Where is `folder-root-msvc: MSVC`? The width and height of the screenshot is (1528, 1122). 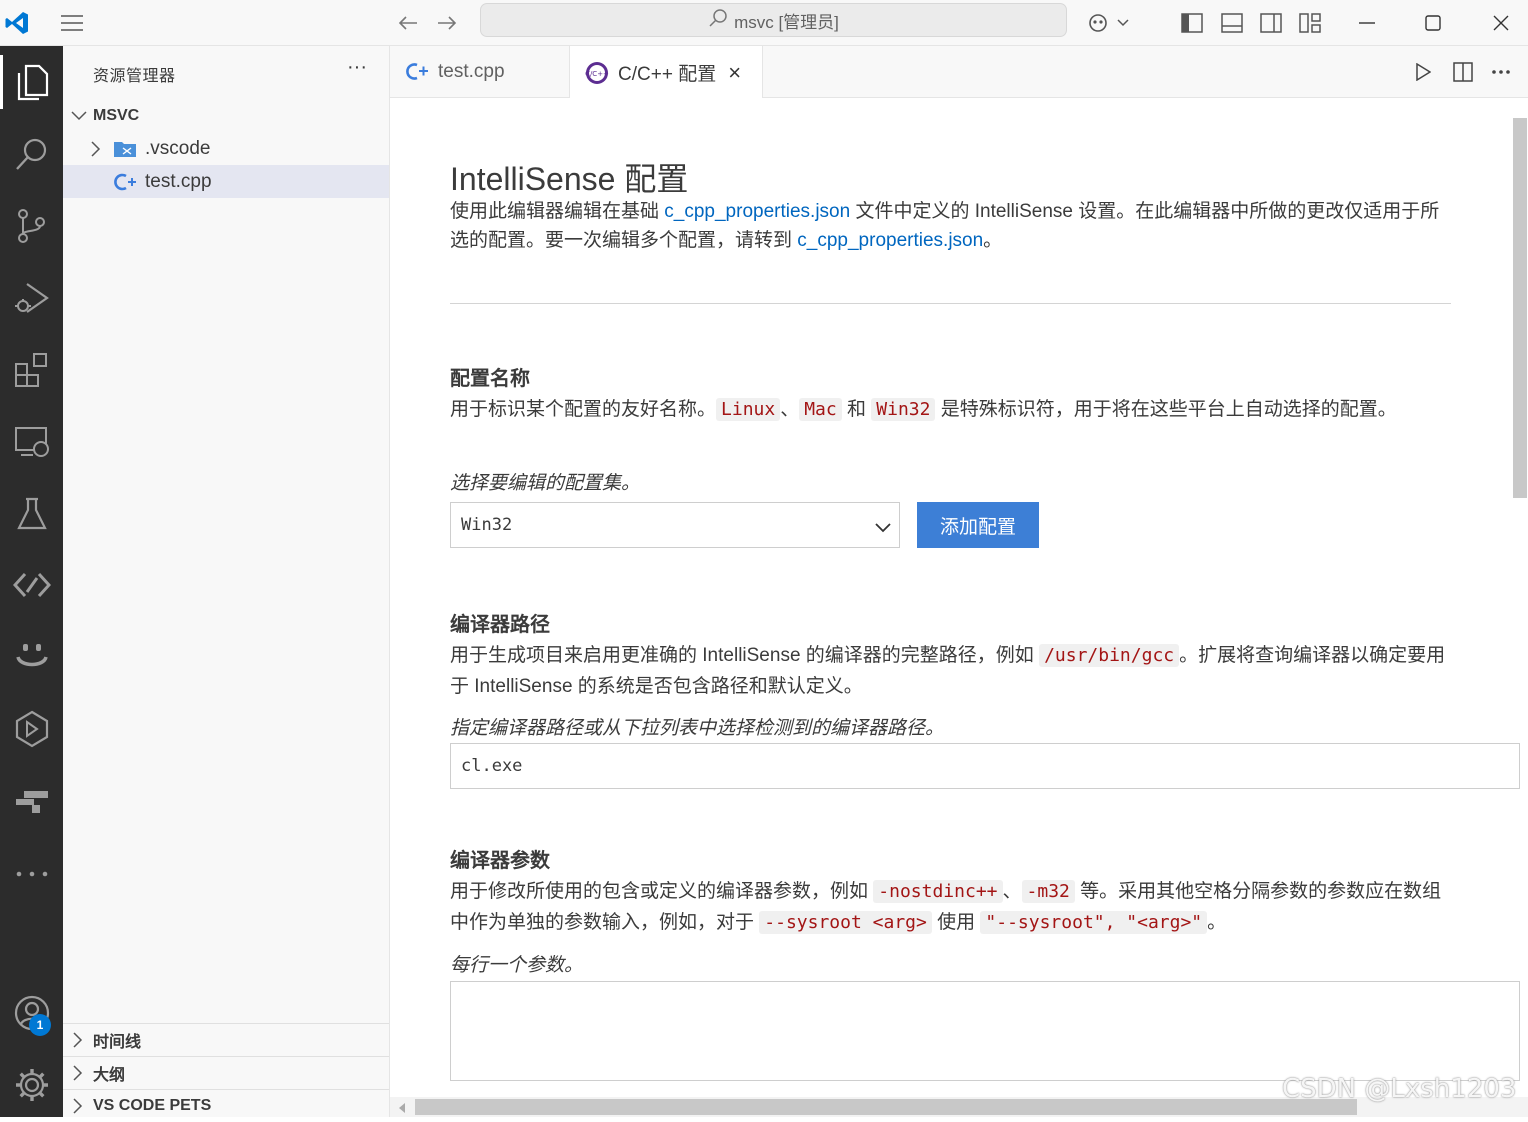
folder-root-msvc: MSVC is located at coordinates (226, 115).